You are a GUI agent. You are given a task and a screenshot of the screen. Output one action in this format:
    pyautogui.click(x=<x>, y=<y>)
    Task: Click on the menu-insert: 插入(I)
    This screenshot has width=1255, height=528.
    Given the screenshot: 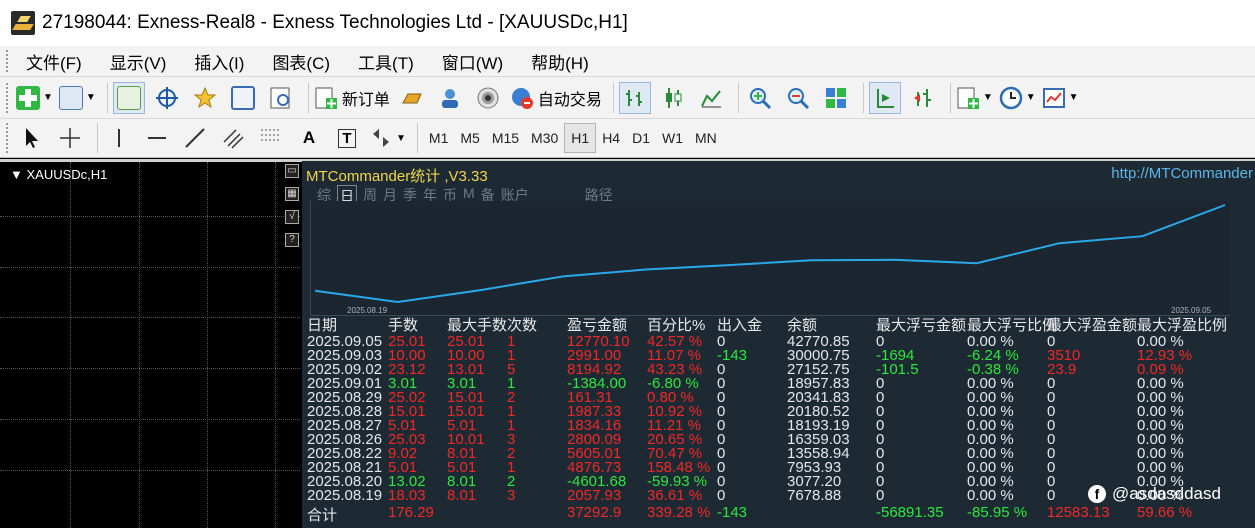 What is the action you would take?
    pyautogui.click(x=219, y=61)
    